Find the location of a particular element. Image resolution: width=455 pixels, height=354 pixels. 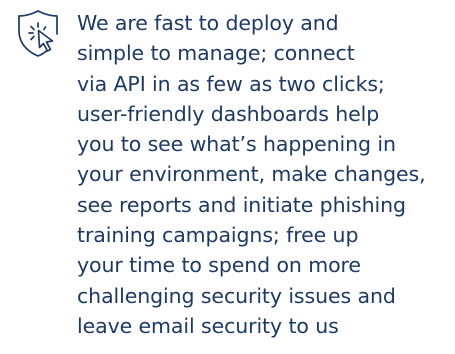

description-line: We are fast to deploy and is located at coordinates (208, 23).